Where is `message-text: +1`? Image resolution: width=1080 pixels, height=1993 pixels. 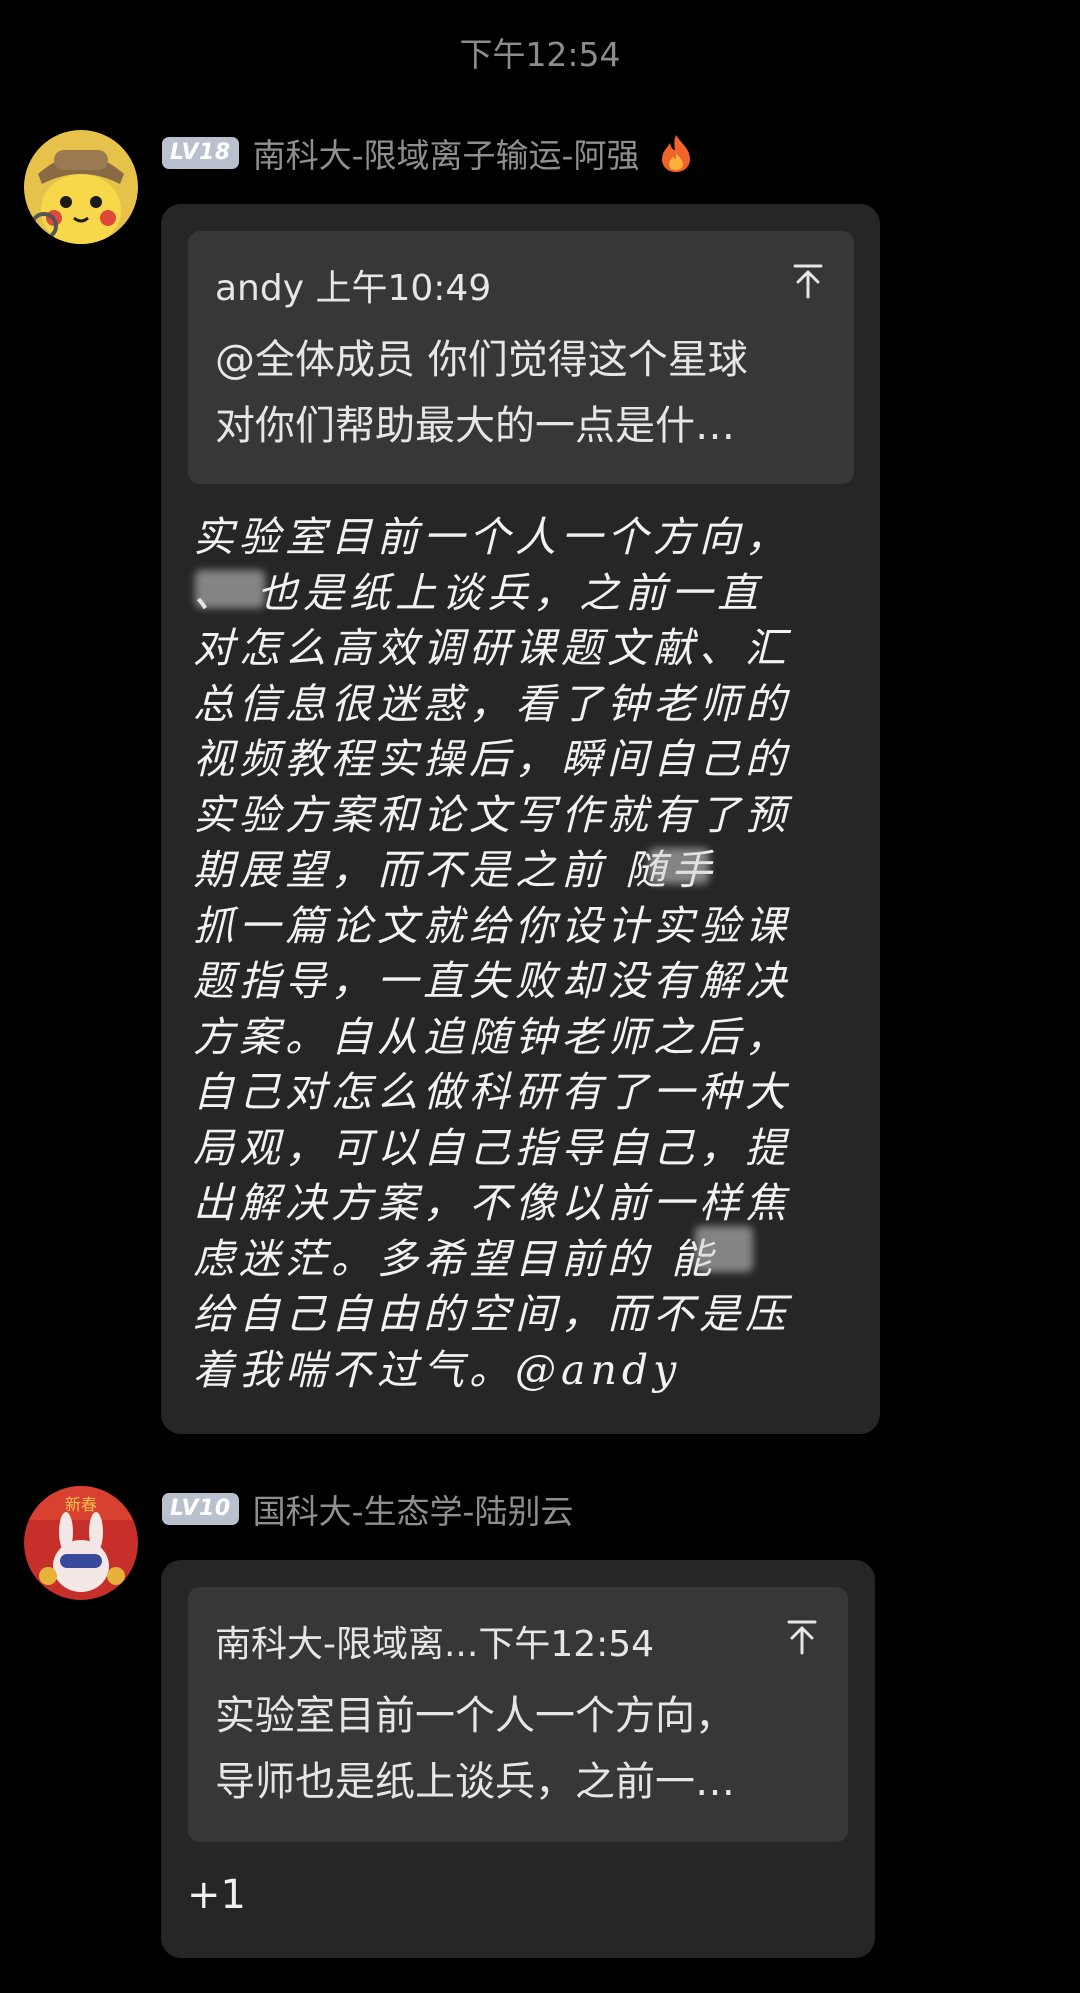 message-text: +1 is located at coordinates (216, 1895).